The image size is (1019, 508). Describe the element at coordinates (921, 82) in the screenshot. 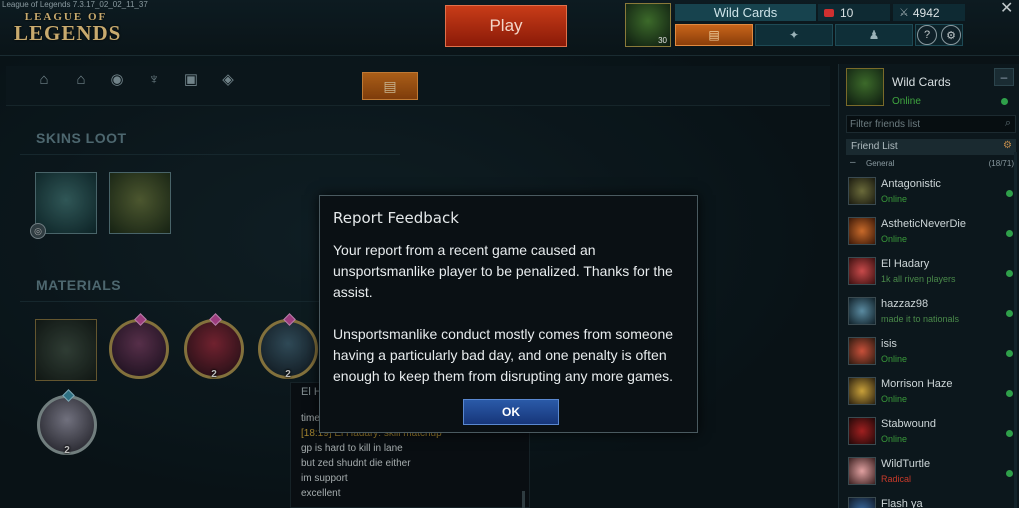

I see `my-name: Wild Cards` at that location.